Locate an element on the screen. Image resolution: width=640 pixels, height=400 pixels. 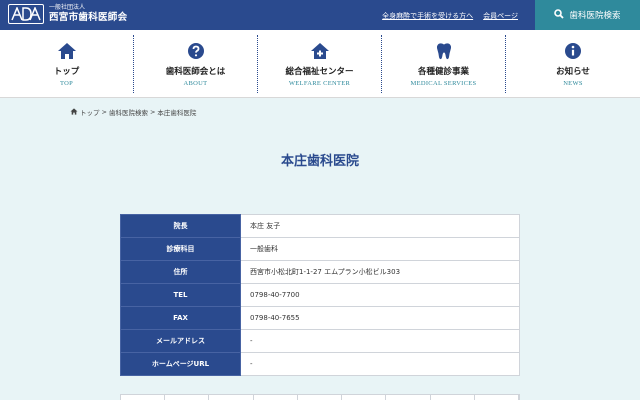
nav-label: 歯科医師会とは is located at coordinates (195, 71).